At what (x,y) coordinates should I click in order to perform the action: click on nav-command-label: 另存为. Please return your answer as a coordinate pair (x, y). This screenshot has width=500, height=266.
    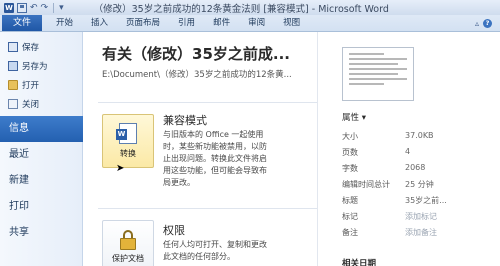
    Looking at the image, I should click on (35, 66).